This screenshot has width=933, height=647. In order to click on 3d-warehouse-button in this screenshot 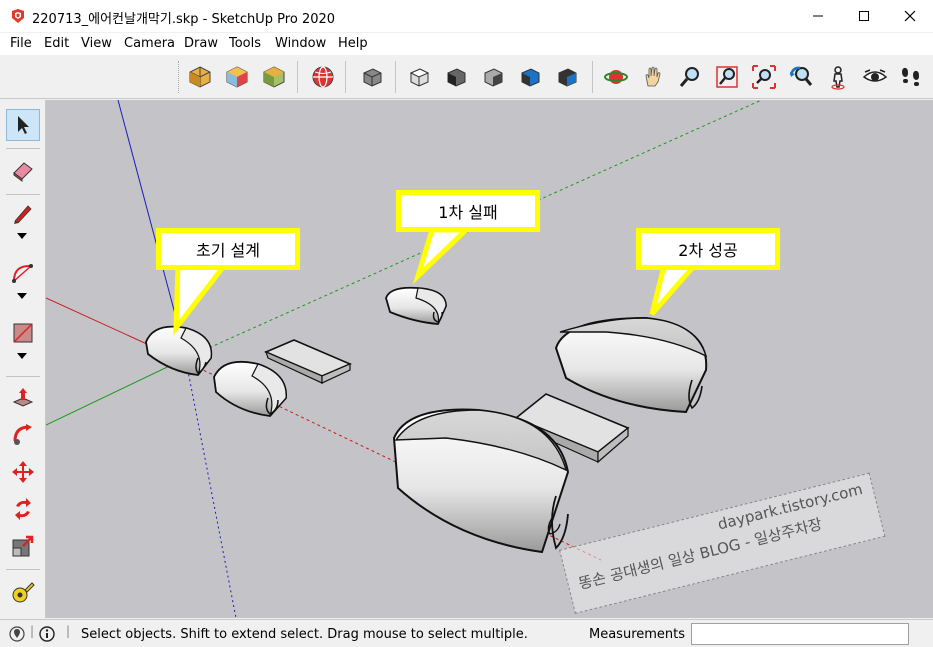, I will do `click(237, 77)`.